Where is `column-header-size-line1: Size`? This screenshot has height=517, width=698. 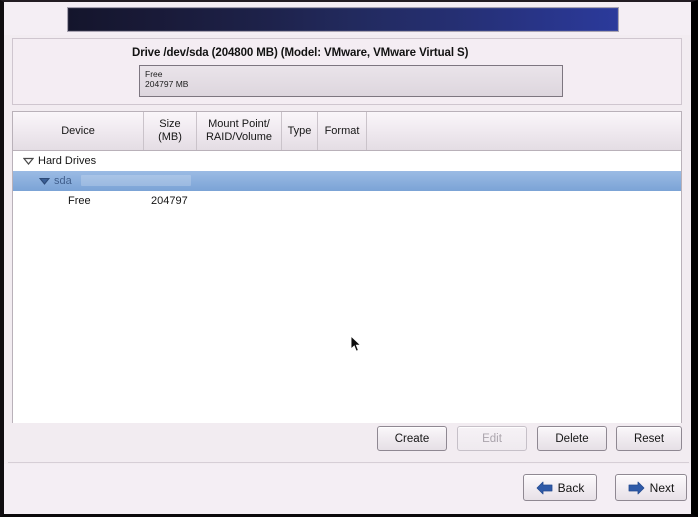
column-header-size-line1: Size is located at coordinates (170, 124).